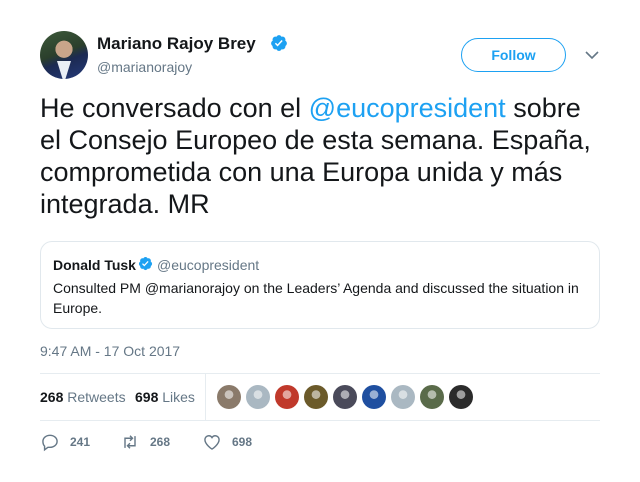 This screenshot has width=640, height=482. I want to click on verified-badge-icon, so click(279, 43).